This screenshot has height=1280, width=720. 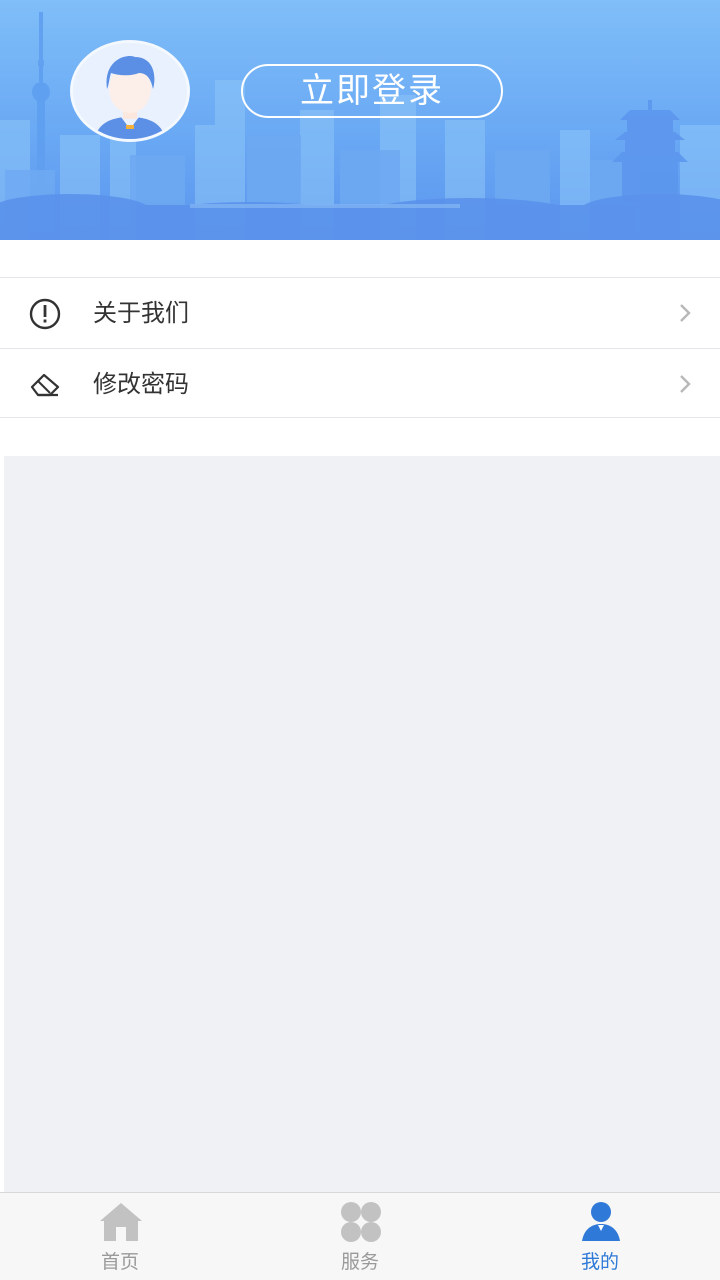 What do you see at coordinates (141, 313) in the screenshot?
I see `menu-item-label: 关于我们` at bounding box center [141, 313].